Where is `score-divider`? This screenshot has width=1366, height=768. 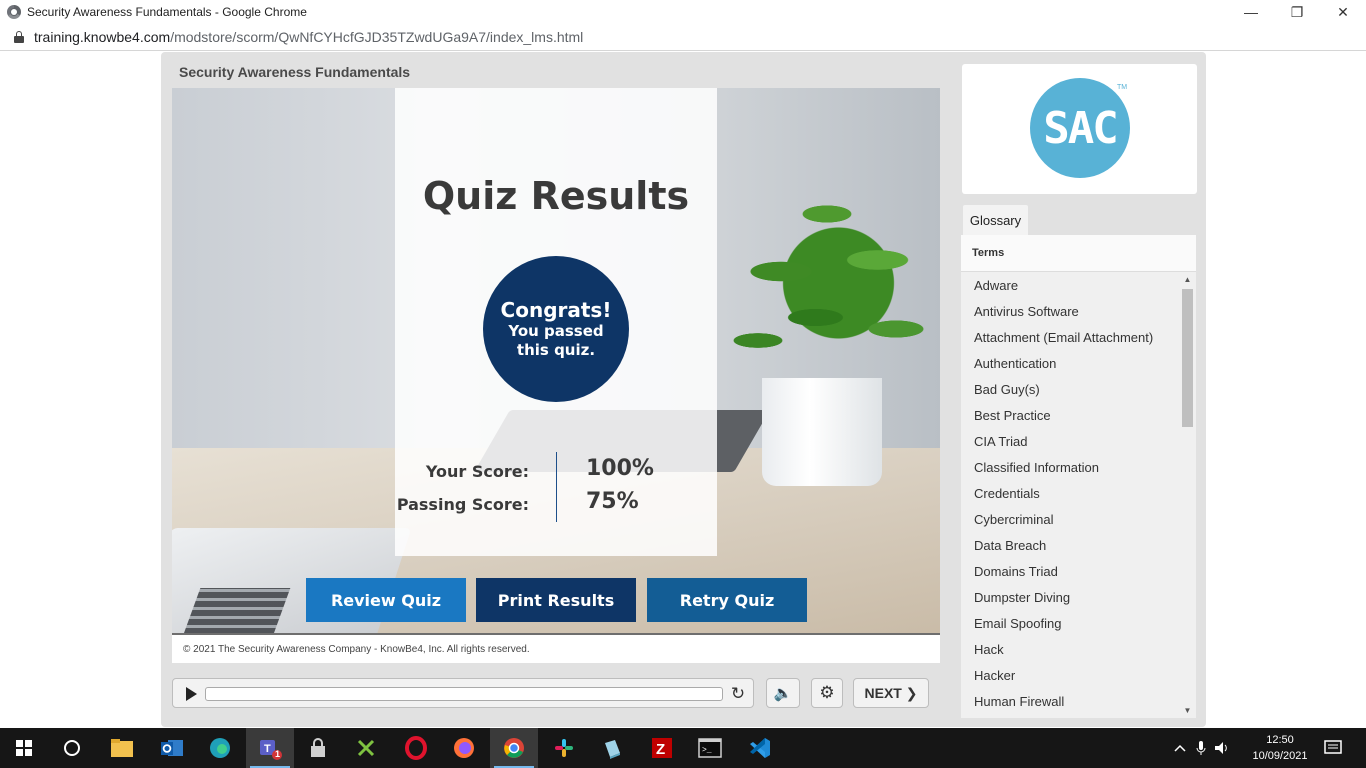 score-divider is located at coordinates (556, 487).